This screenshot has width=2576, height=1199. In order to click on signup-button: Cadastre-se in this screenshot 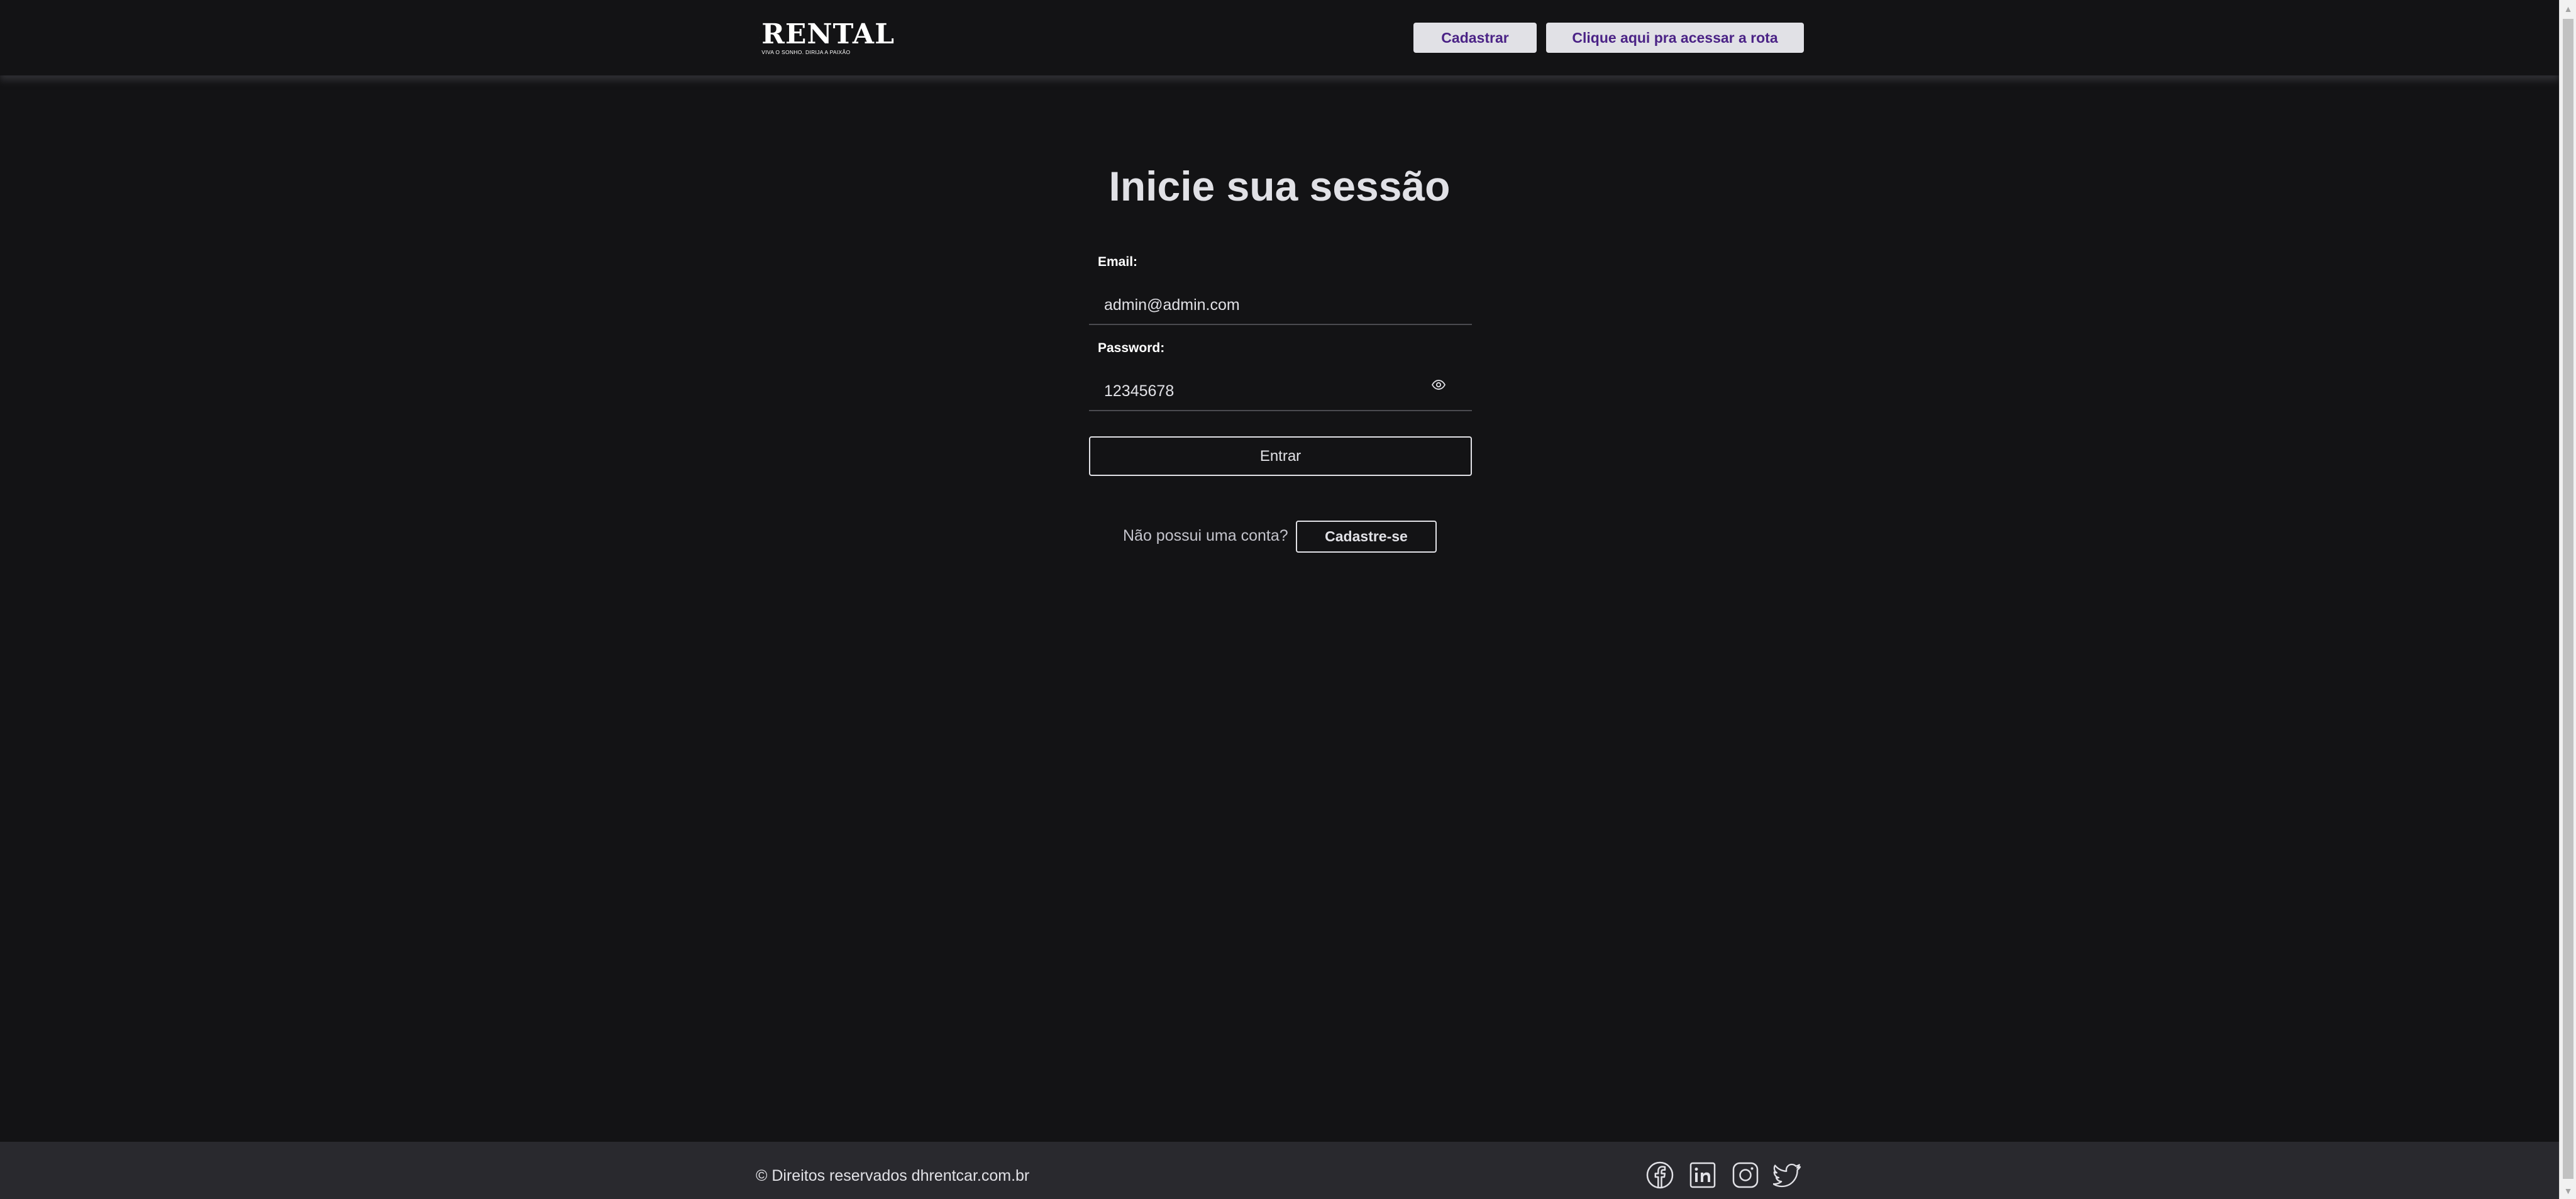, I will do `click(1366, 537)`.